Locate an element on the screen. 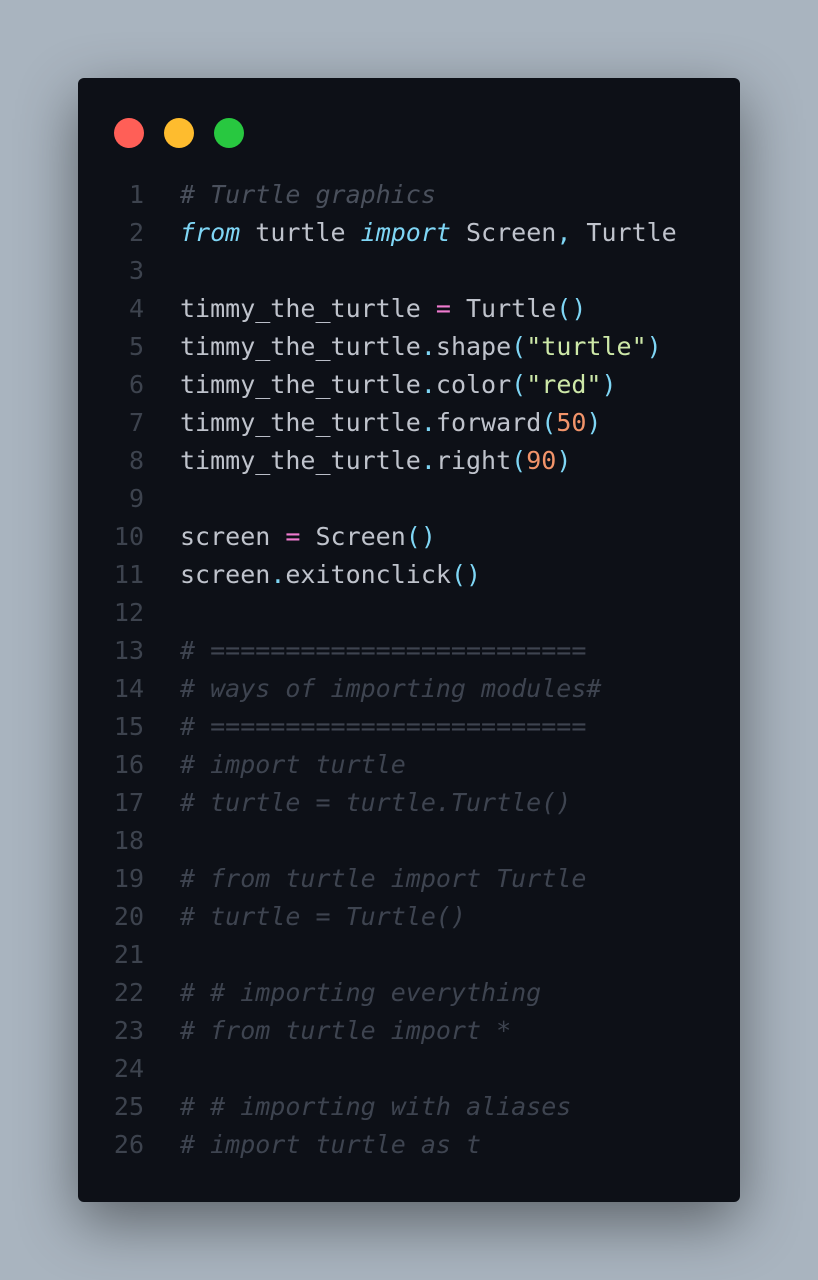  zoom-dot-icon is located at coordinates (229, 133).